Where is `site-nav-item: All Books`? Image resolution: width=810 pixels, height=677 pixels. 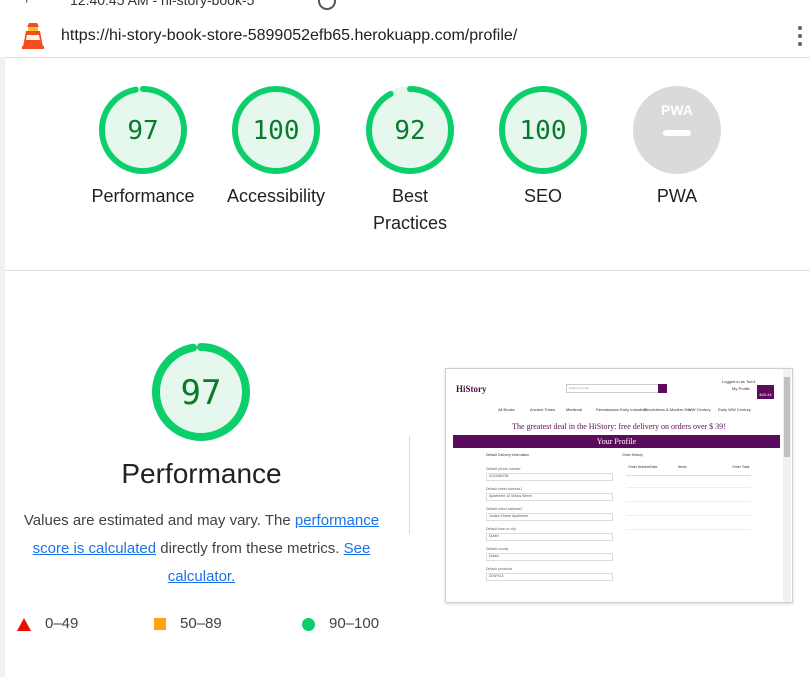
site-nav-item: All Books is located at coordinates (506, 409).